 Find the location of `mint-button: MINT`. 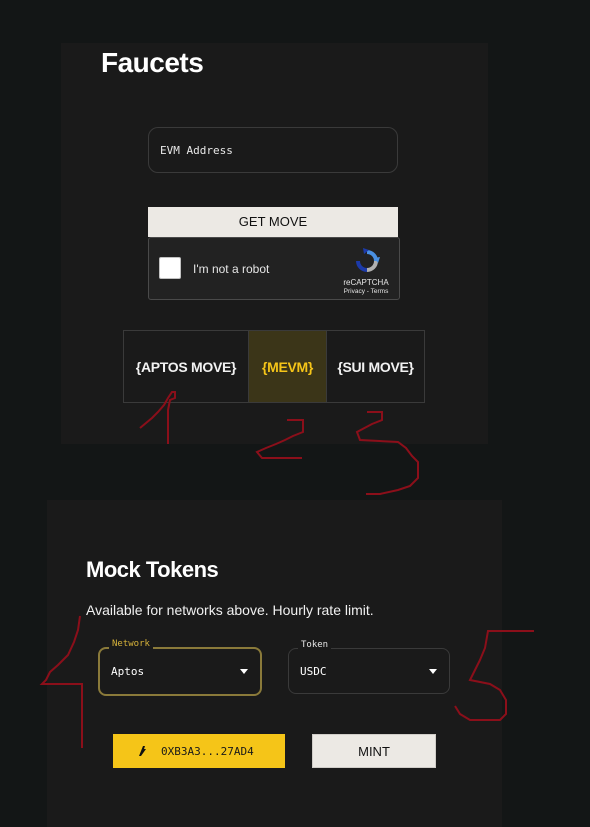

mint-button: MINT is located at coordinates (374, 751).